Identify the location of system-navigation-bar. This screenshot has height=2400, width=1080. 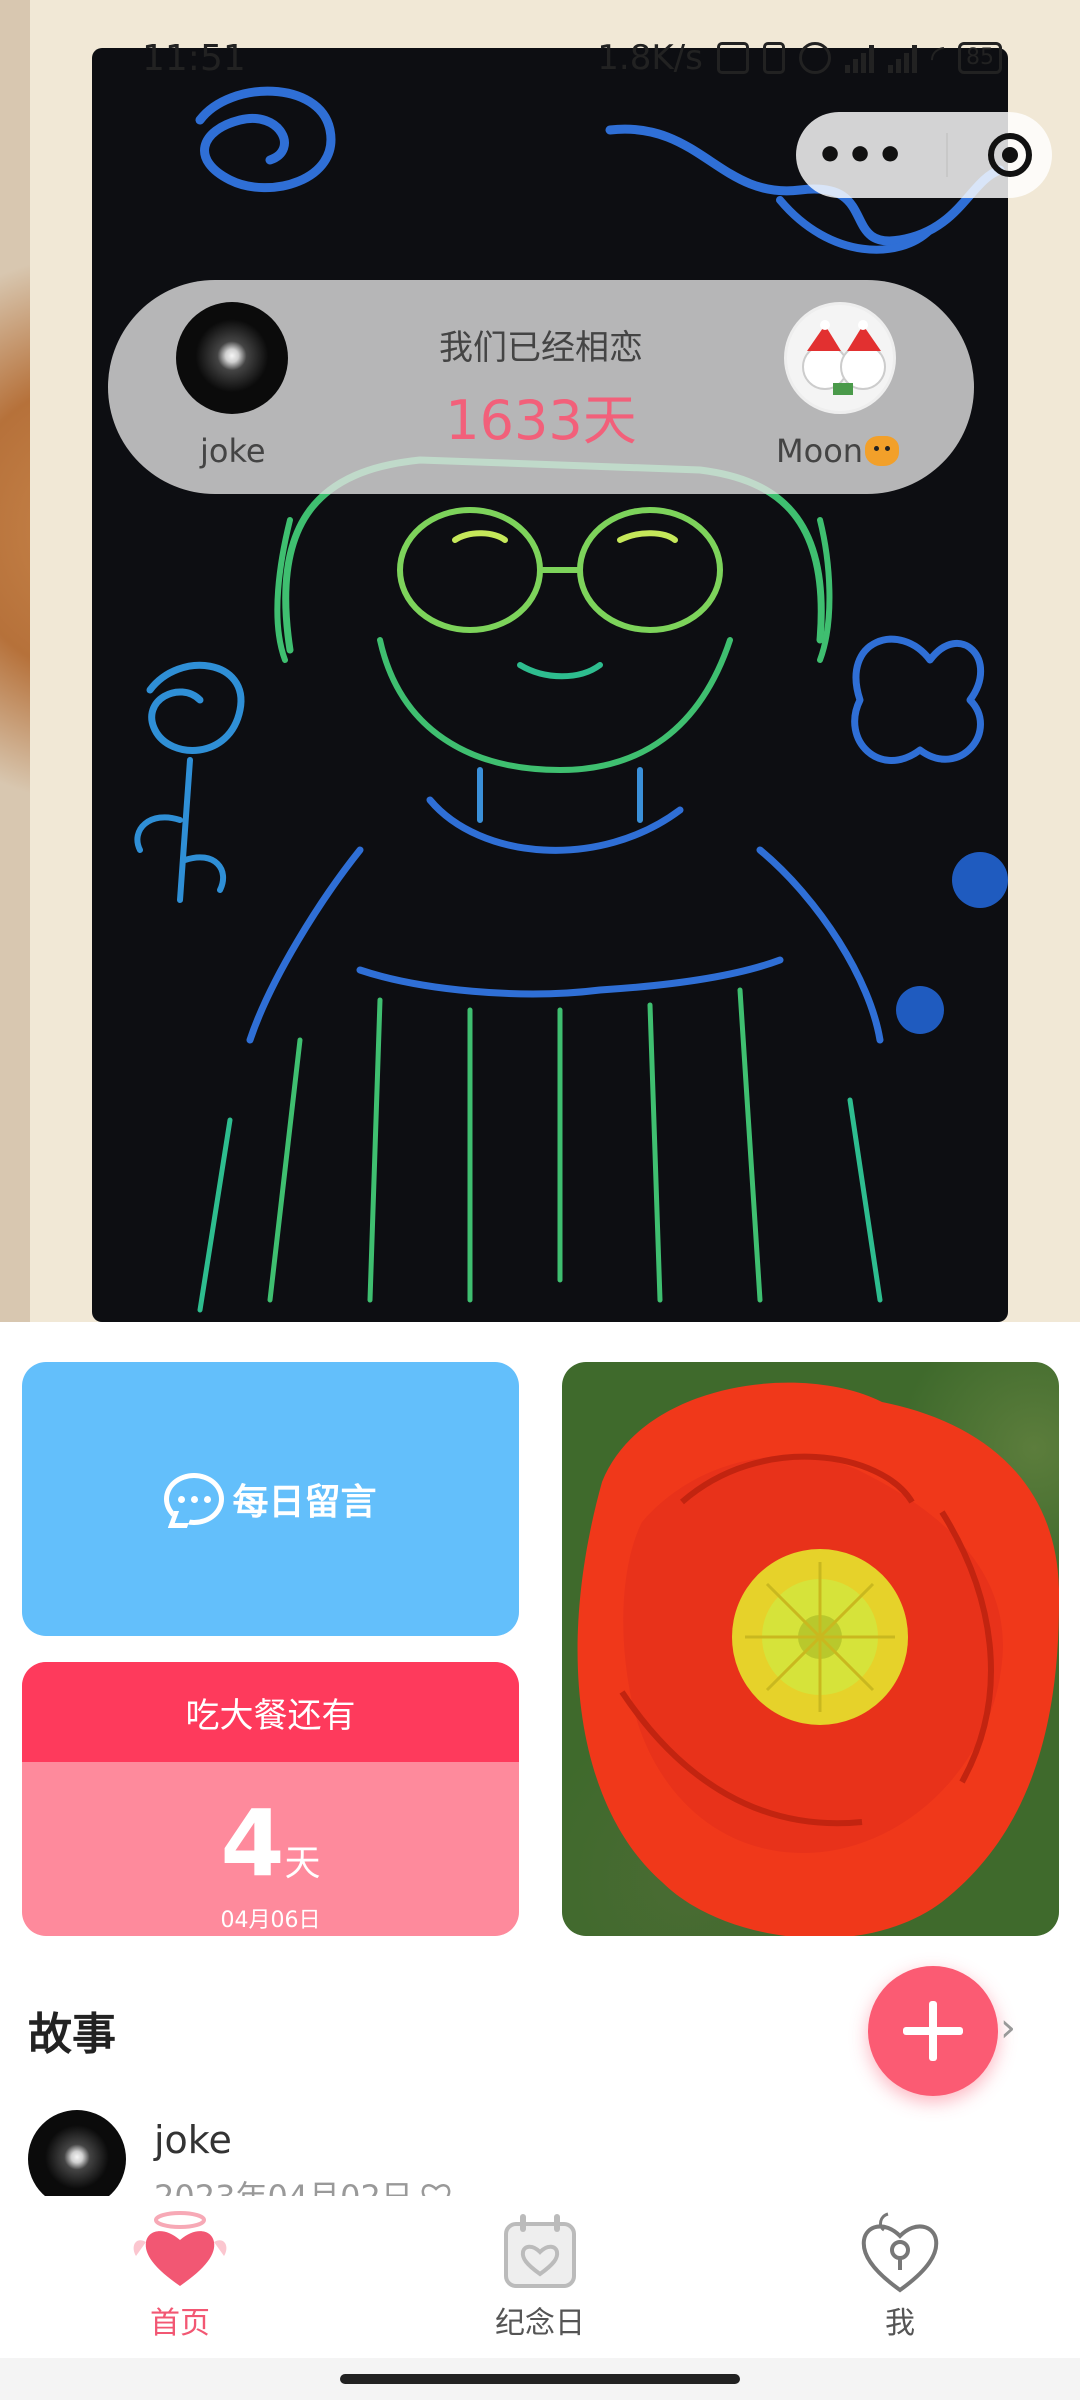
(540, 2379).